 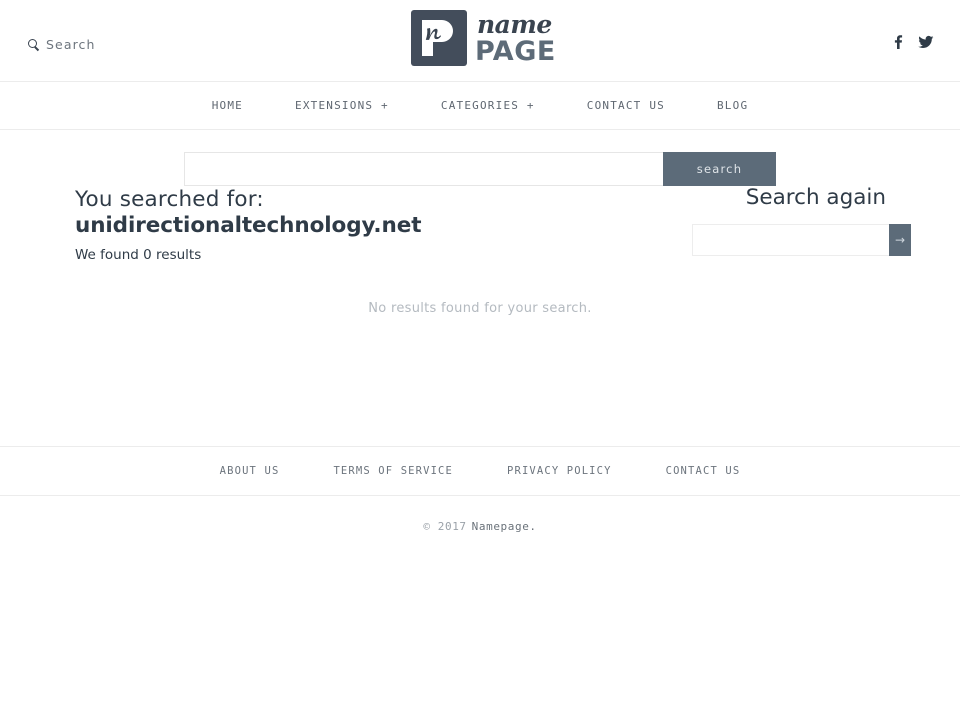 I want to click on copyright-bar: © 2017 Namepage., so click(x=480, y=526).